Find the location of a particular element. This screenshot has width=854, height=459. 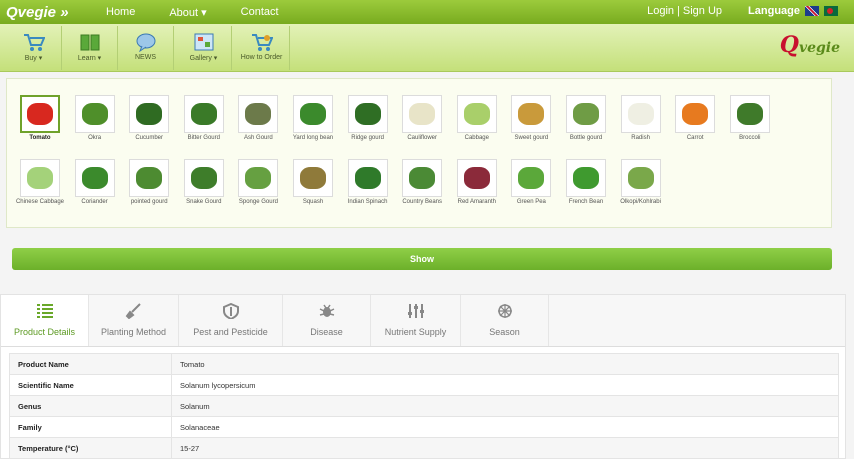

vegetable-item: French Bean is located at coordinates (586, 182).